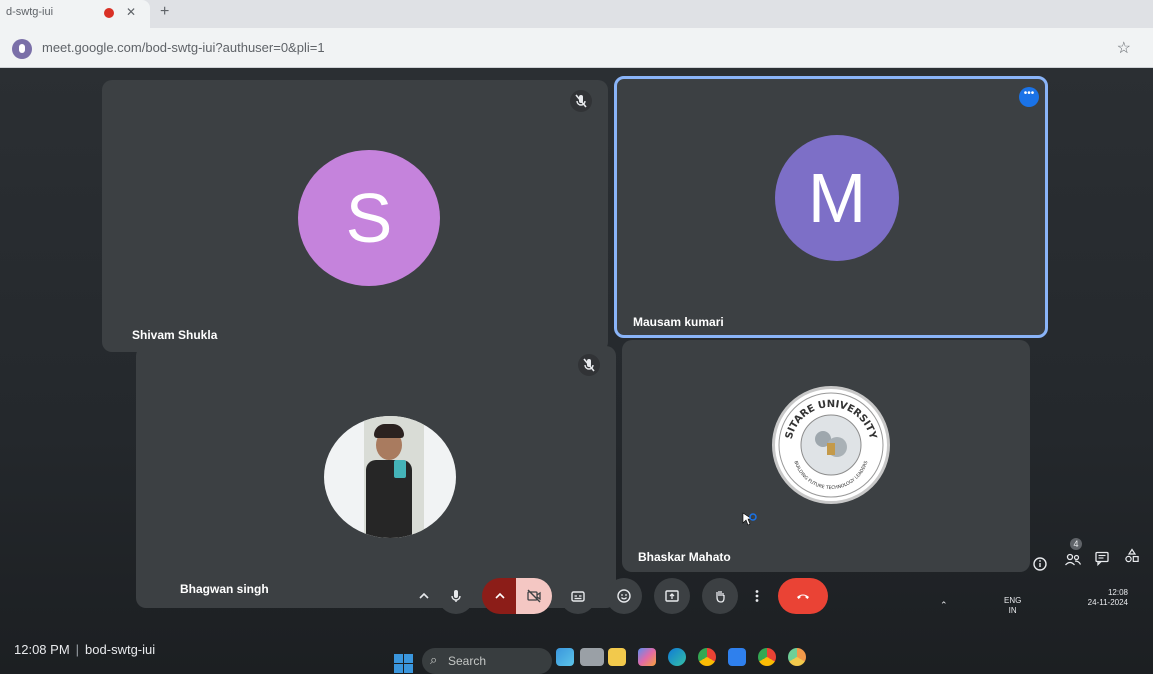 This screenshot has width=1153, height=674. I want to click on hand-icon, so click(720, 597).